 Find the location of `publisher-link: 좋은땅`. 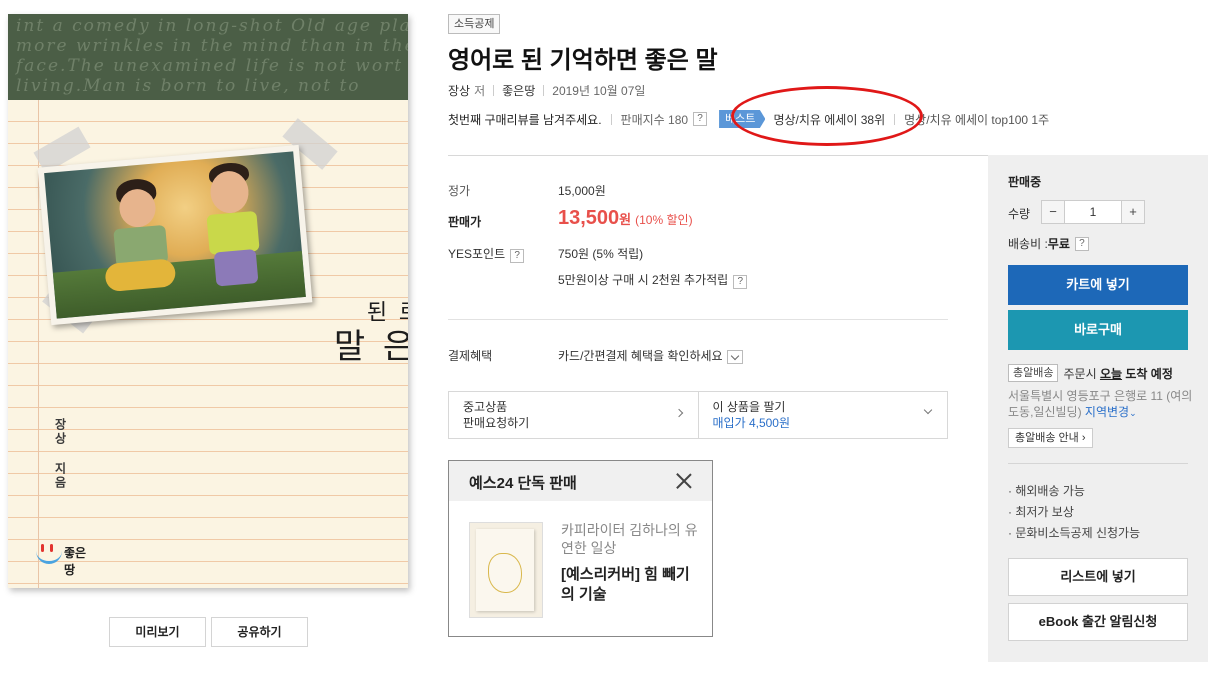

publisher-link: 좋은땅 is located at coordinates (518, 90).